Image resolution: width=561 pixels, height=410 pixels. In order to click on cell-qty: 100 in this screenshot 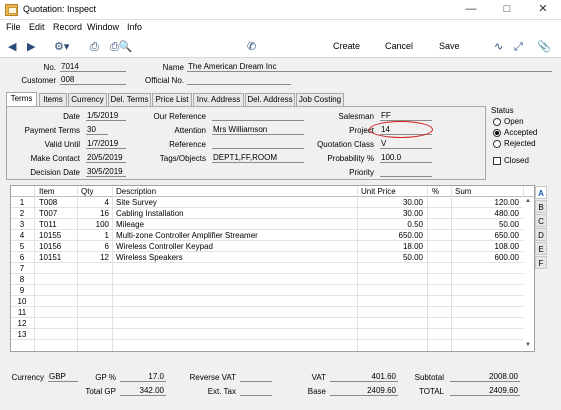, I will do `click(94, 224)`.